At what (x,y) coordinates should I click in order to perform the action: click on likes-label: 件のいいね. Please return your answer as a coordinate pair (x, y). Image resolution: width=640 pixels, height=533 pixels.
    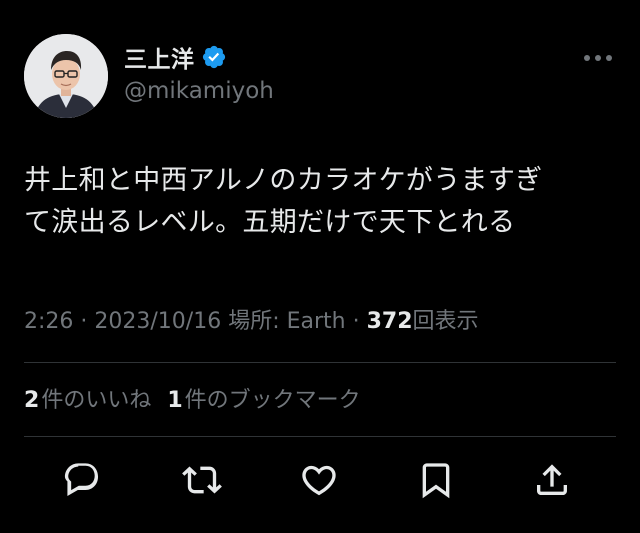
    Looking at the image, I should click on (96, 400).